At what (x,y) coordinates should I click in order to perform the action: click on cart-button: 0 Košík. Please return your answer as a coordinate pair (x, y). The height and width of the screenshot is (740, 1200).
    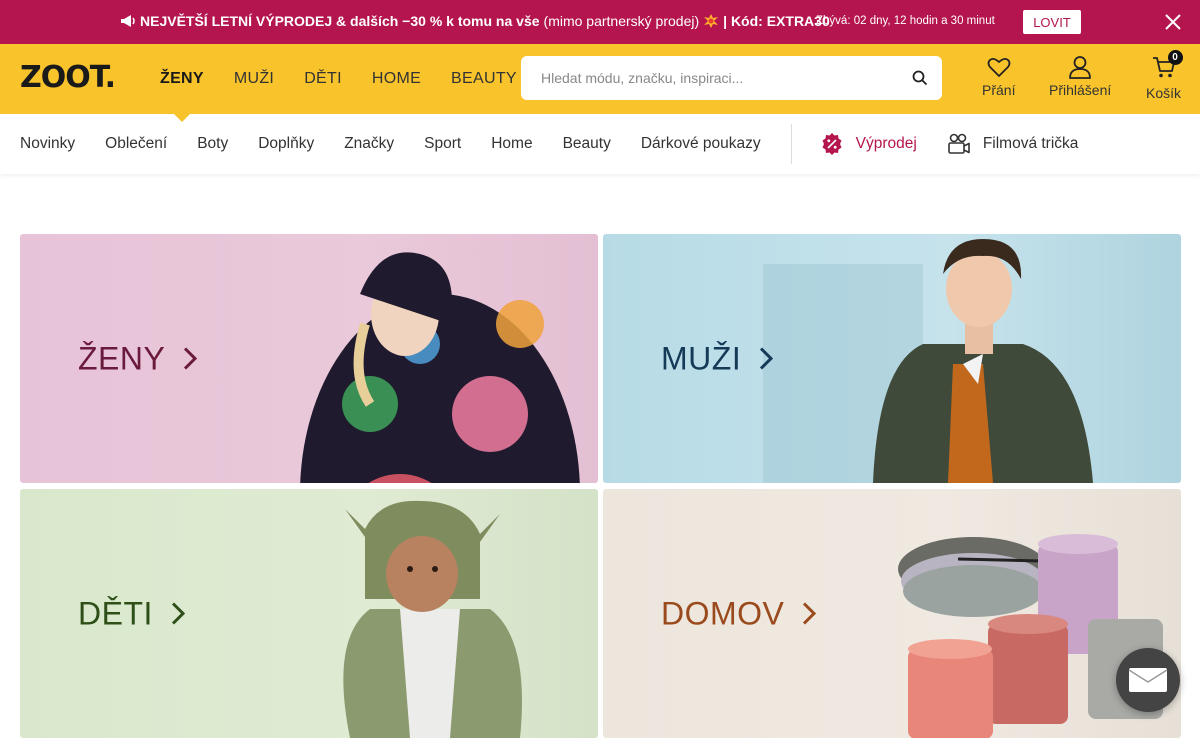
    Looking at the image, I should click on (1164, 75).